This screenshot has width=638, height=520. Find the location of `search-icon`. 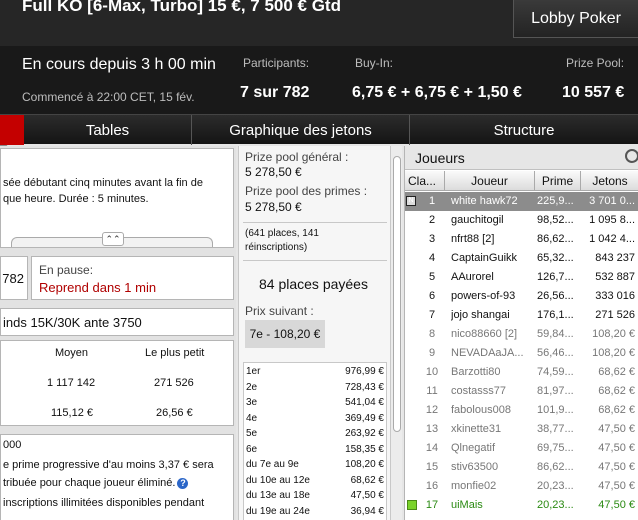

search-icon is located at coordinates (631, 156).